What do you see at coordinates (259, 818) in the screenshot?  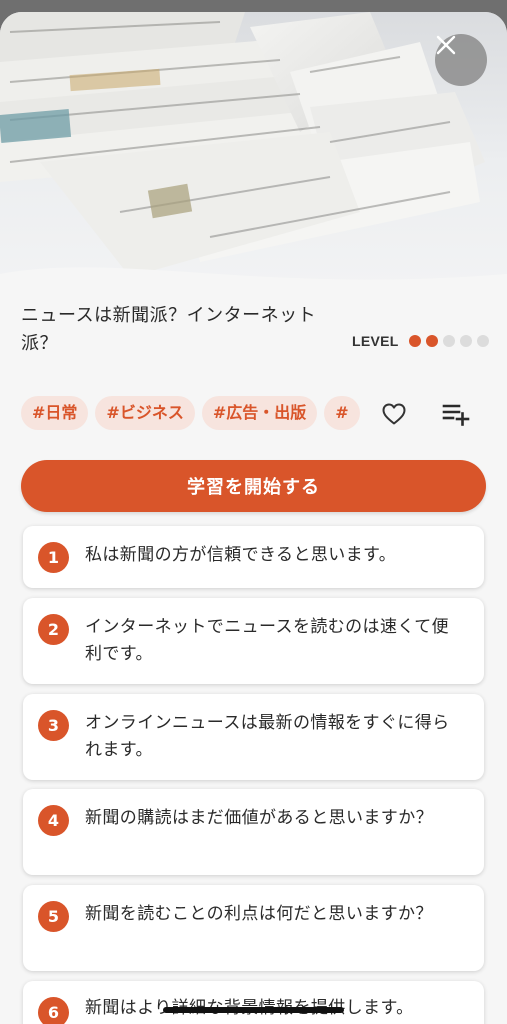 I see `sentence-text: 新聞の購読はまだ価値があると思いますか？` at bounding box center [259, 818].